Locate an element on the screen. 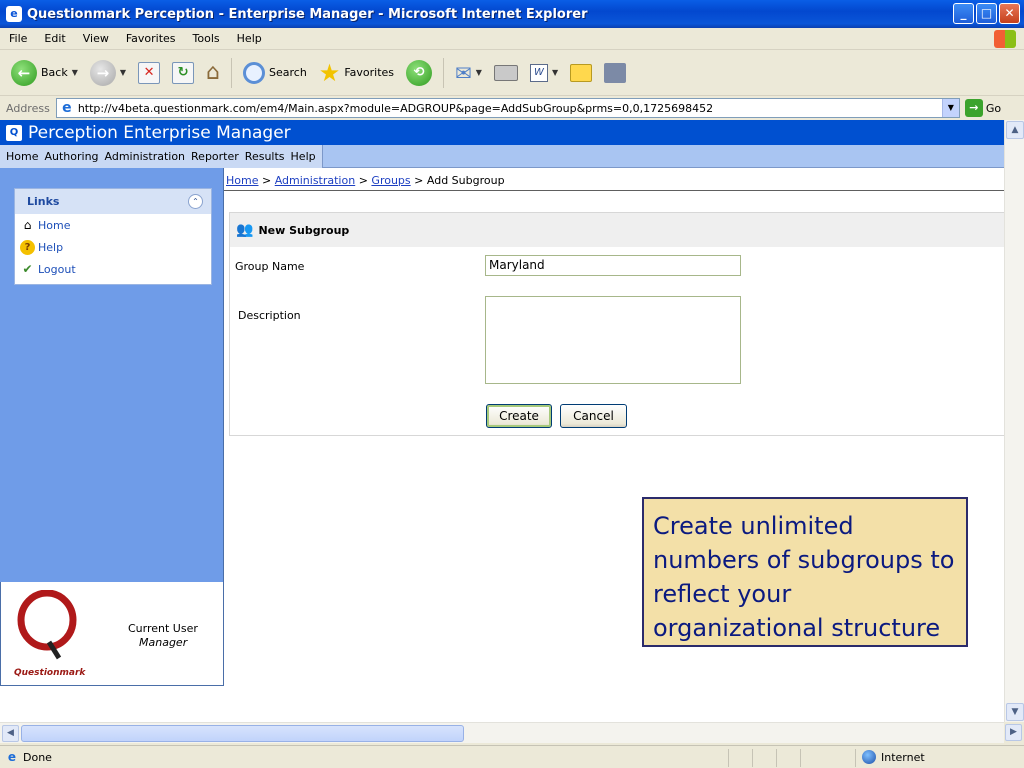  group-name-input: Maryland is located at coordinates (613, 265).